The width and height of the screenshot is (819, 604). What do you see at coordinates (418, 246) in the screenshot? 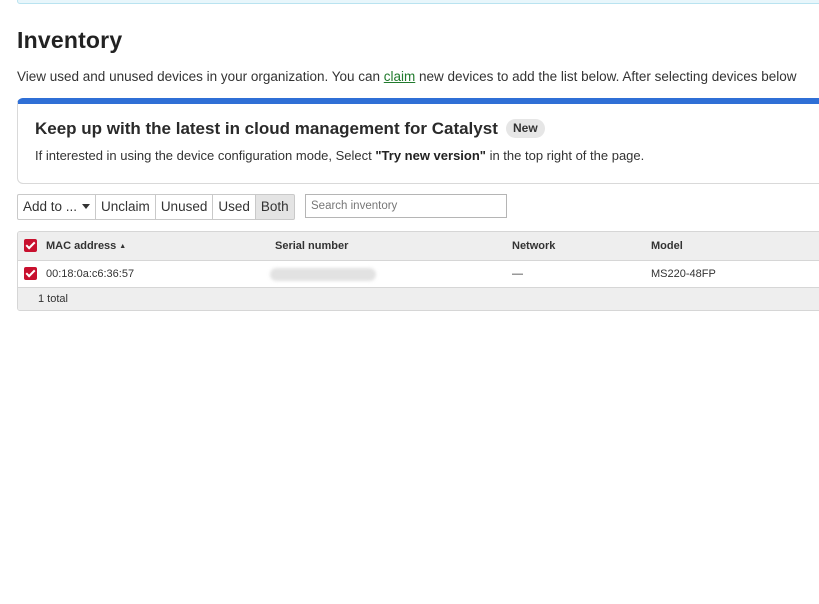
I see `table-header: MAC address ▲ Serial number Network Model` at bounding box center [418, 246].